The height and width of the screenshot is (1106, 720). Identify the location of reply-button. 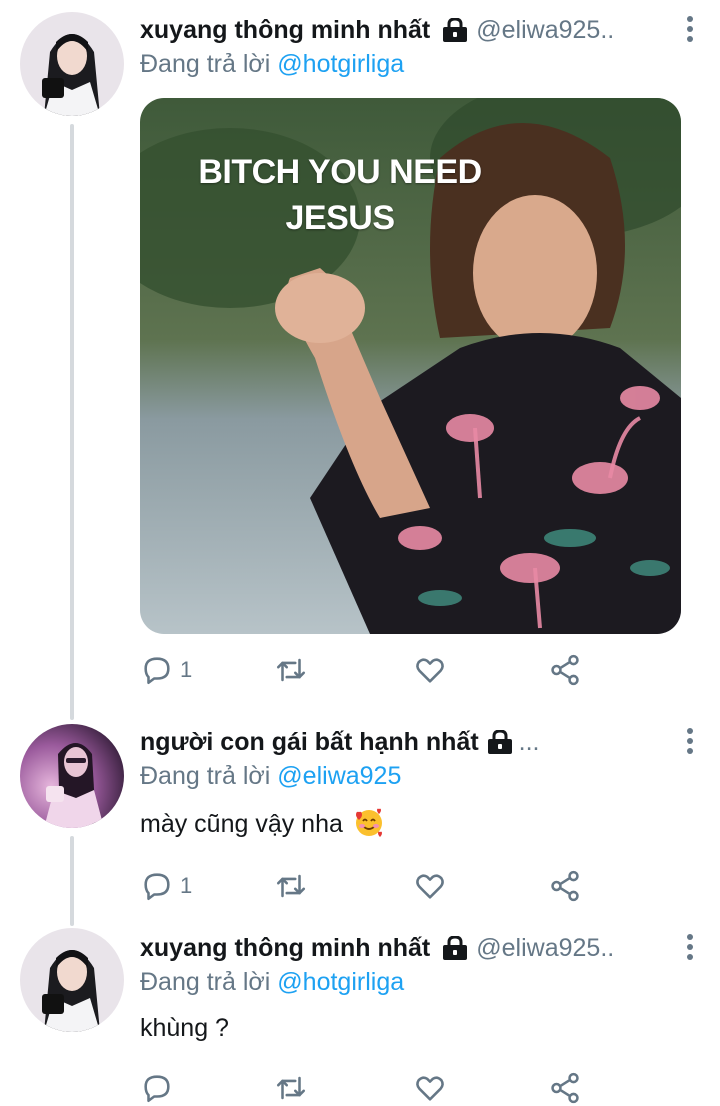
(160, 1086).